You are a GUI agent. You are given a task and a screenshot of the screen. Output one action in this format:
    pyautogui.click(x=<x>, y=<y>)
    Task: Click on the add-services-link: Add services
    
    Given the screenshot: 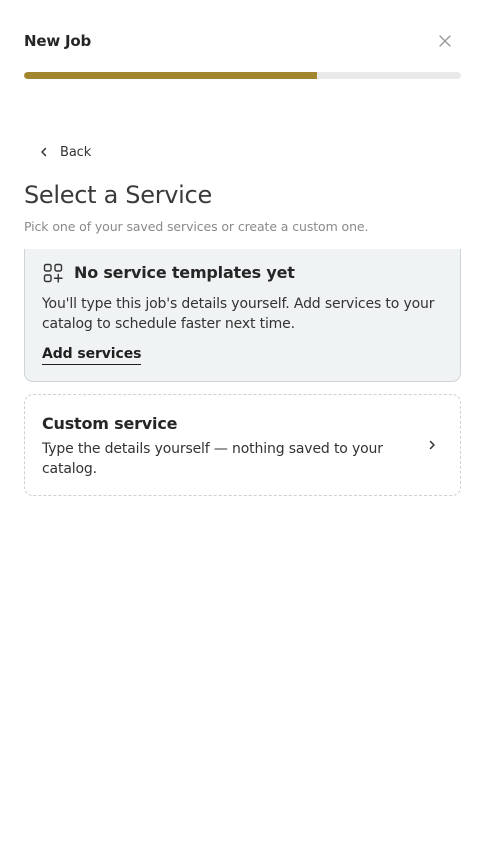 What is the action you would take?
    pyautogui.click(x=91, y=355)
    